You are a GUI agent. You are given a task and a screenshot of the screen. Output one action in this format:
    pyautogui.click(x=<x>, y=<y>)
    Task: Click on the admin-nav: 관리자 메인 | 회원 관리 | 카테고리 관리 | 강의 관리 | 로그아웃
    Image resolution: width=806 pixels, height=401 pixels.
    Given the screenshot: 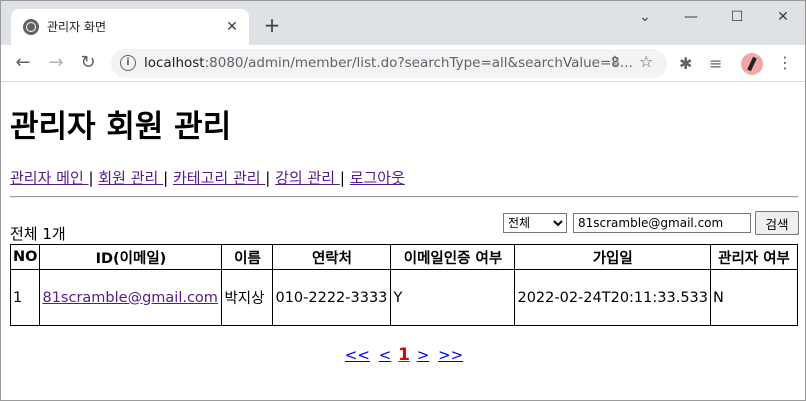 What is the action you would take?
    pyautogui.click(x=207, y=177)
    